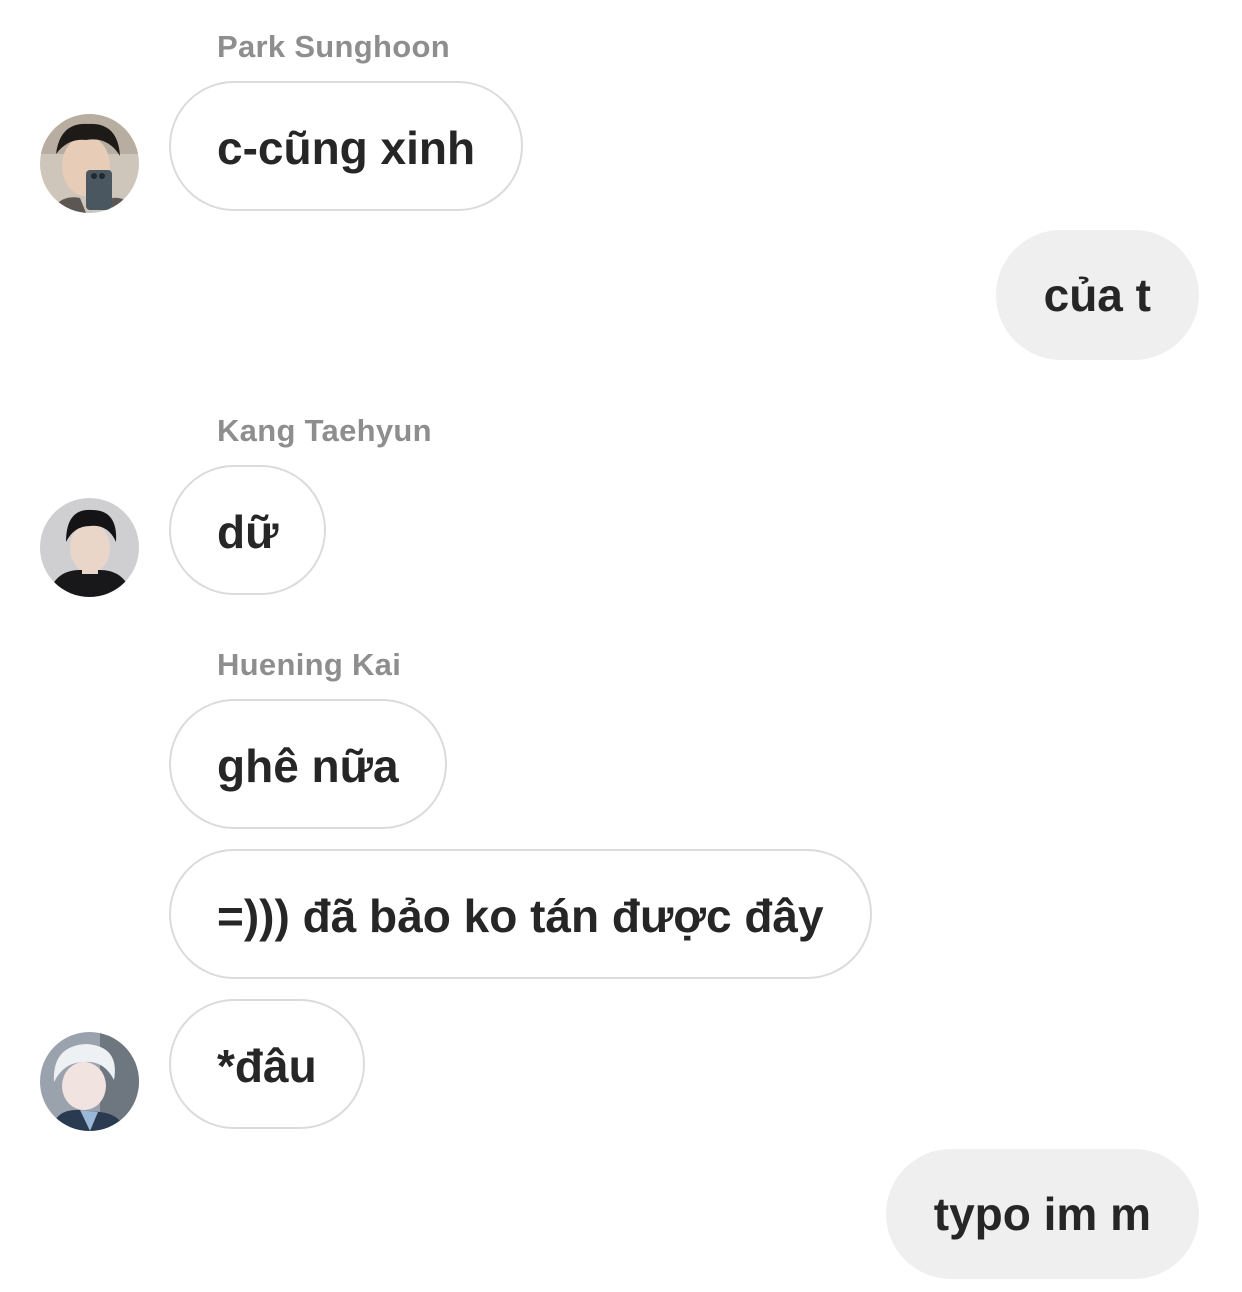 This screenshot has width=1242, height=1292. I want to click on message-text: typo im m, so click(1042, 1214).